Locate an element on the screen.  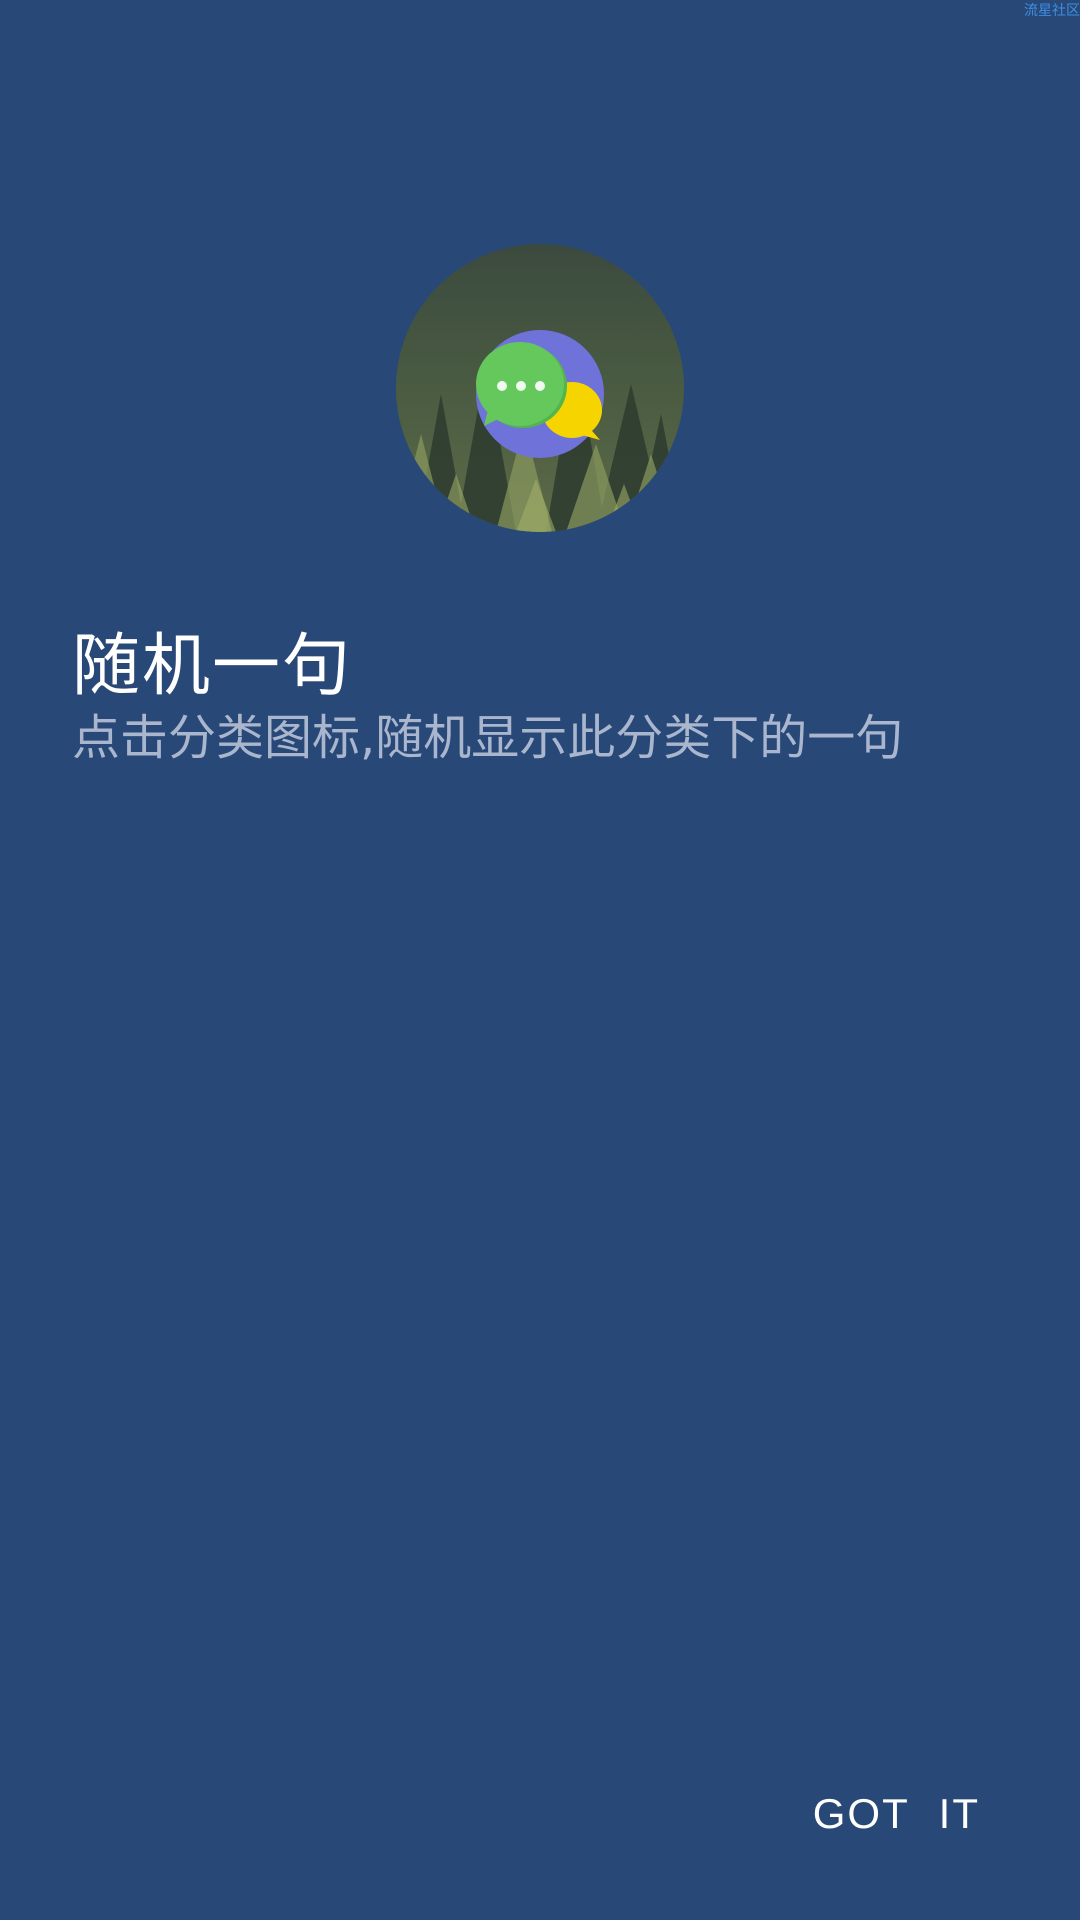
showcase-description: 点击分类图标,随机显示此分类下的一句 is located at coordinates (488, 738).